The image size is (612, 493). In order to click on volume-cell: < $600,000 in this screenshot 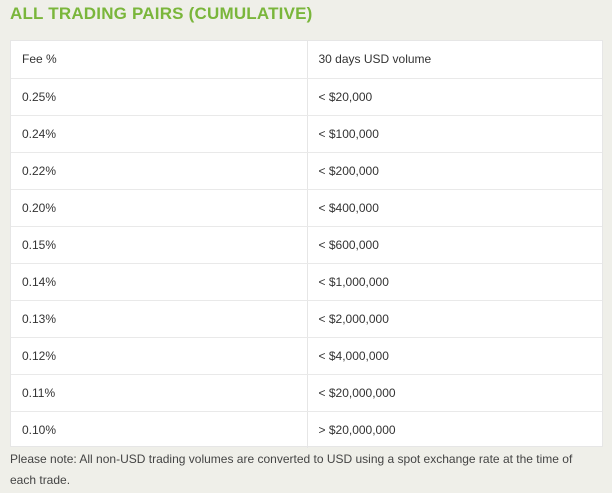, I will do `click(454, 245)`.